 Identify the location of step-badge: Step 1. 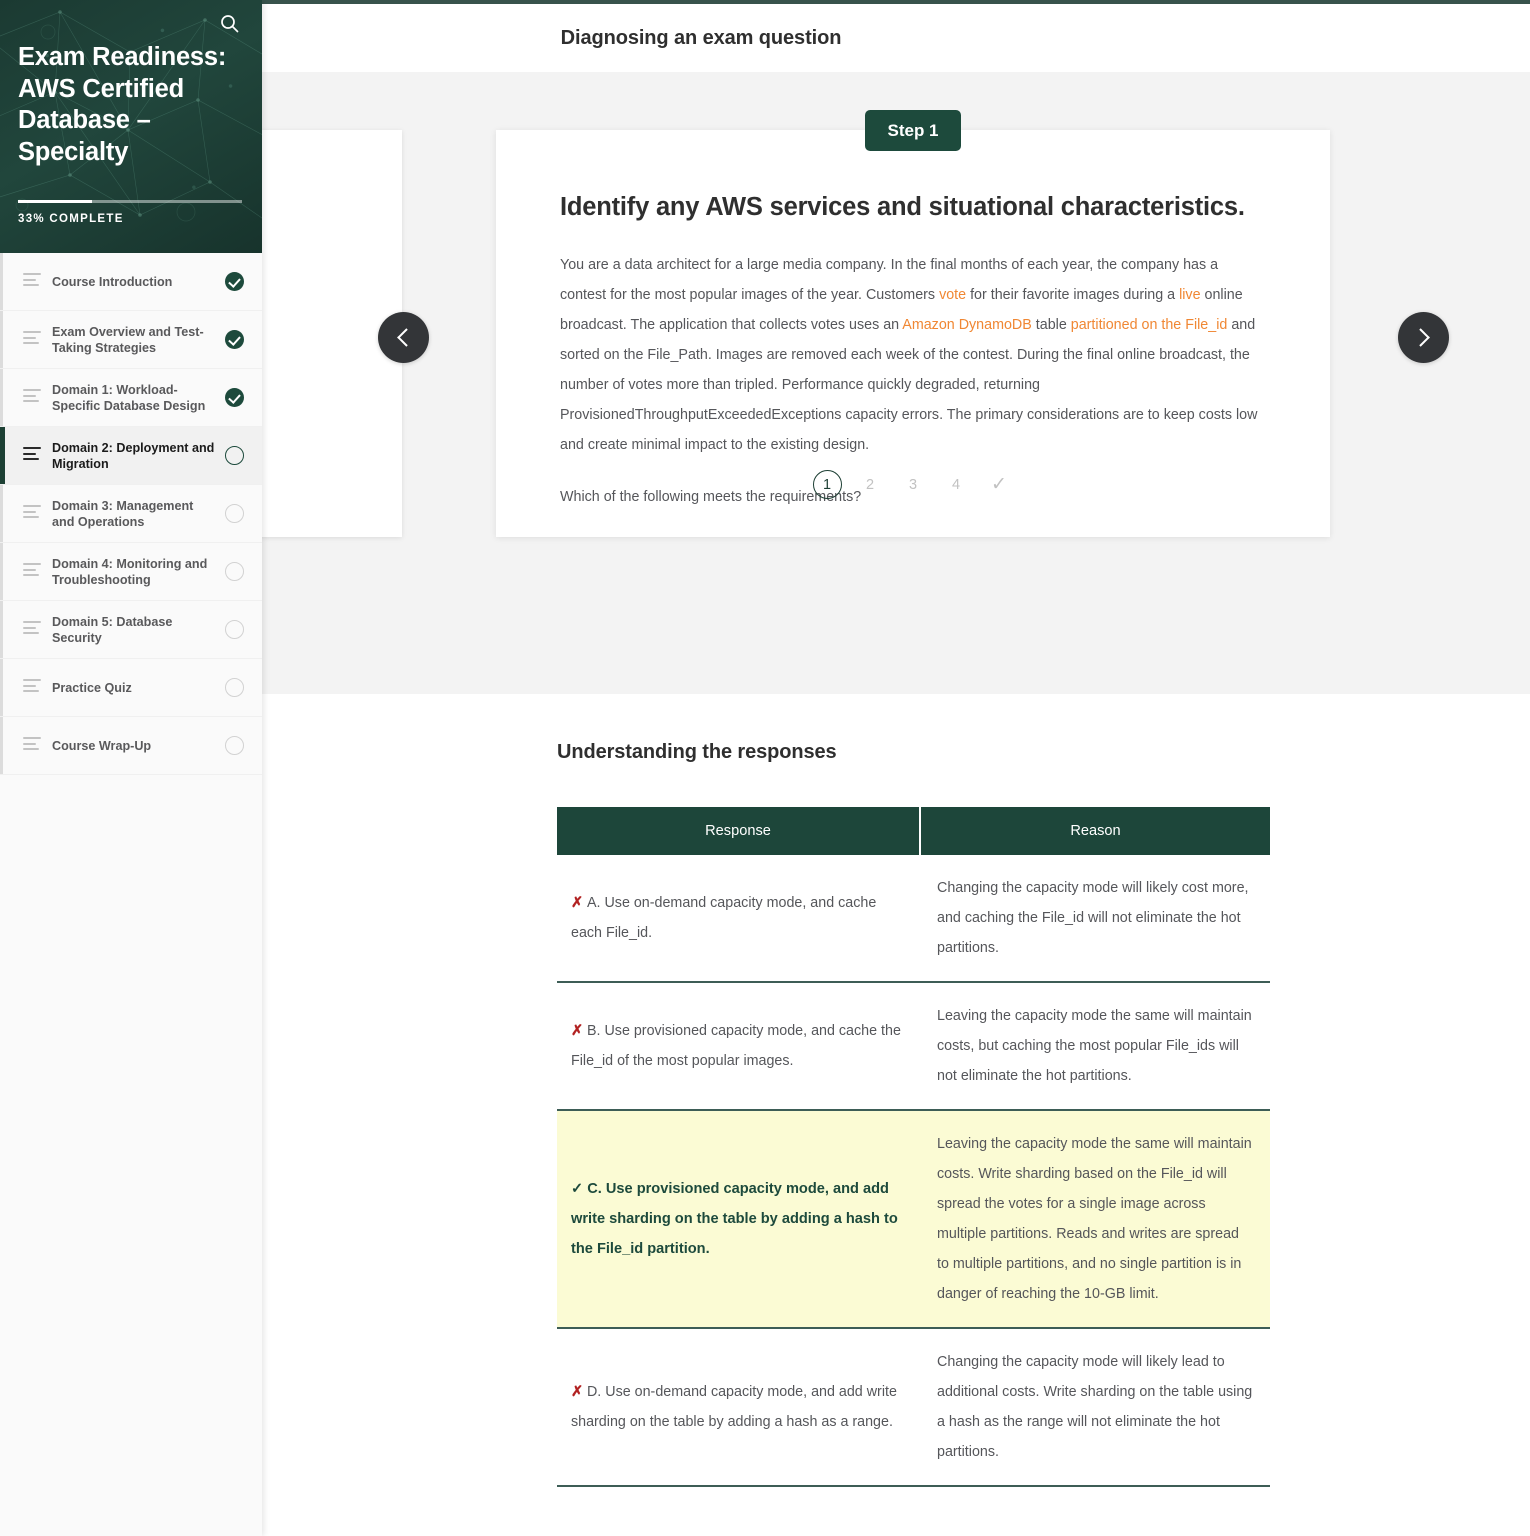
(913, 130).